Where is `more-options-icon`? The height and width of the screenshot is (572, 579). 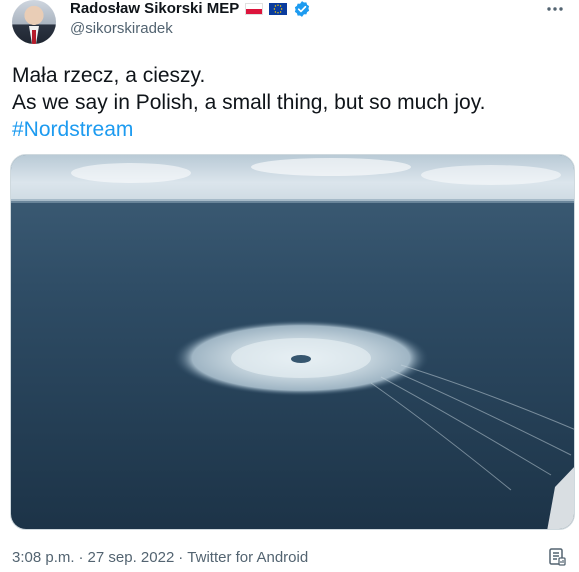
more-options-icon is located at coordinates (555, 9).